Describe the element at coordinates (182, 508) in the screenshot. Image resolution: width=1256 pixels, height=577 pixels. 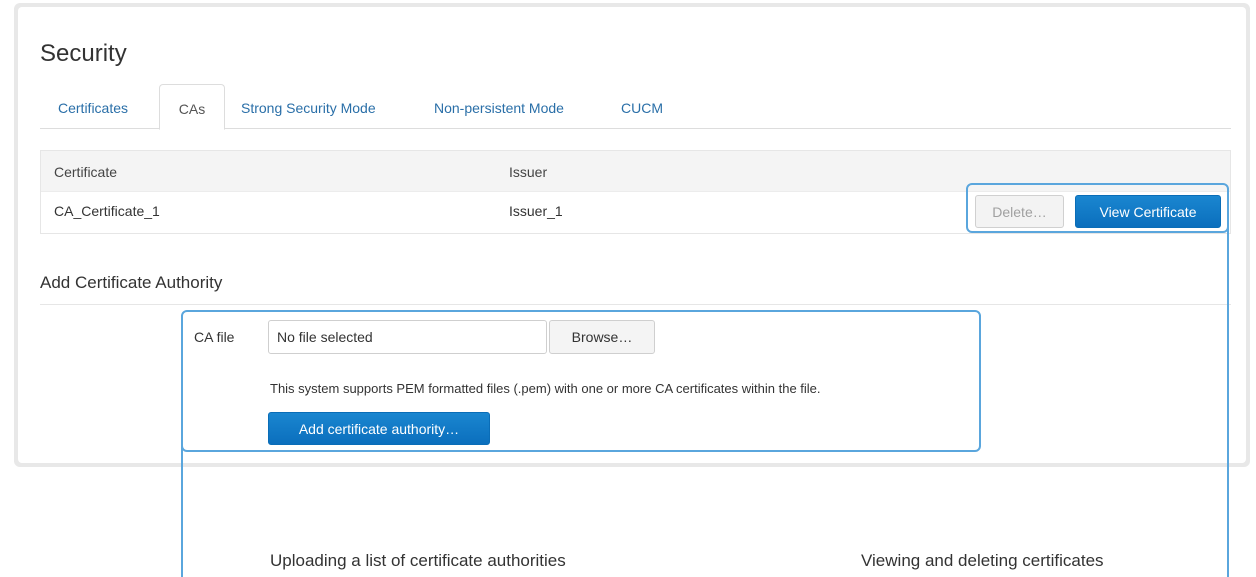
I see `upload-callout-line` at that location.